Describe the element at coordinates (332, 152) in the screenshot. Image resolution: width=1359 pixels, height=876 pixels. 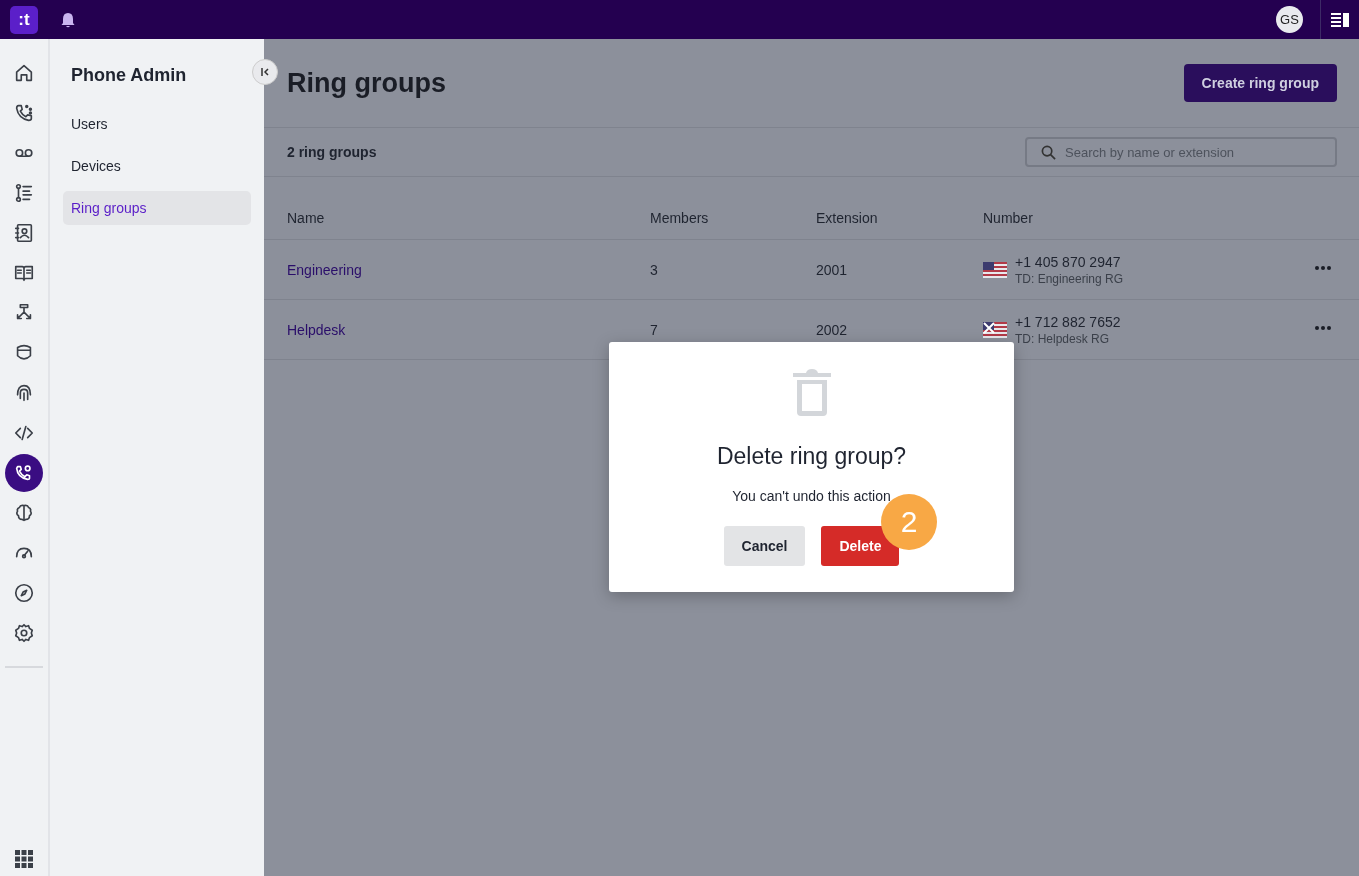
I see `ring-group-count: 2 ring groups` at that location.